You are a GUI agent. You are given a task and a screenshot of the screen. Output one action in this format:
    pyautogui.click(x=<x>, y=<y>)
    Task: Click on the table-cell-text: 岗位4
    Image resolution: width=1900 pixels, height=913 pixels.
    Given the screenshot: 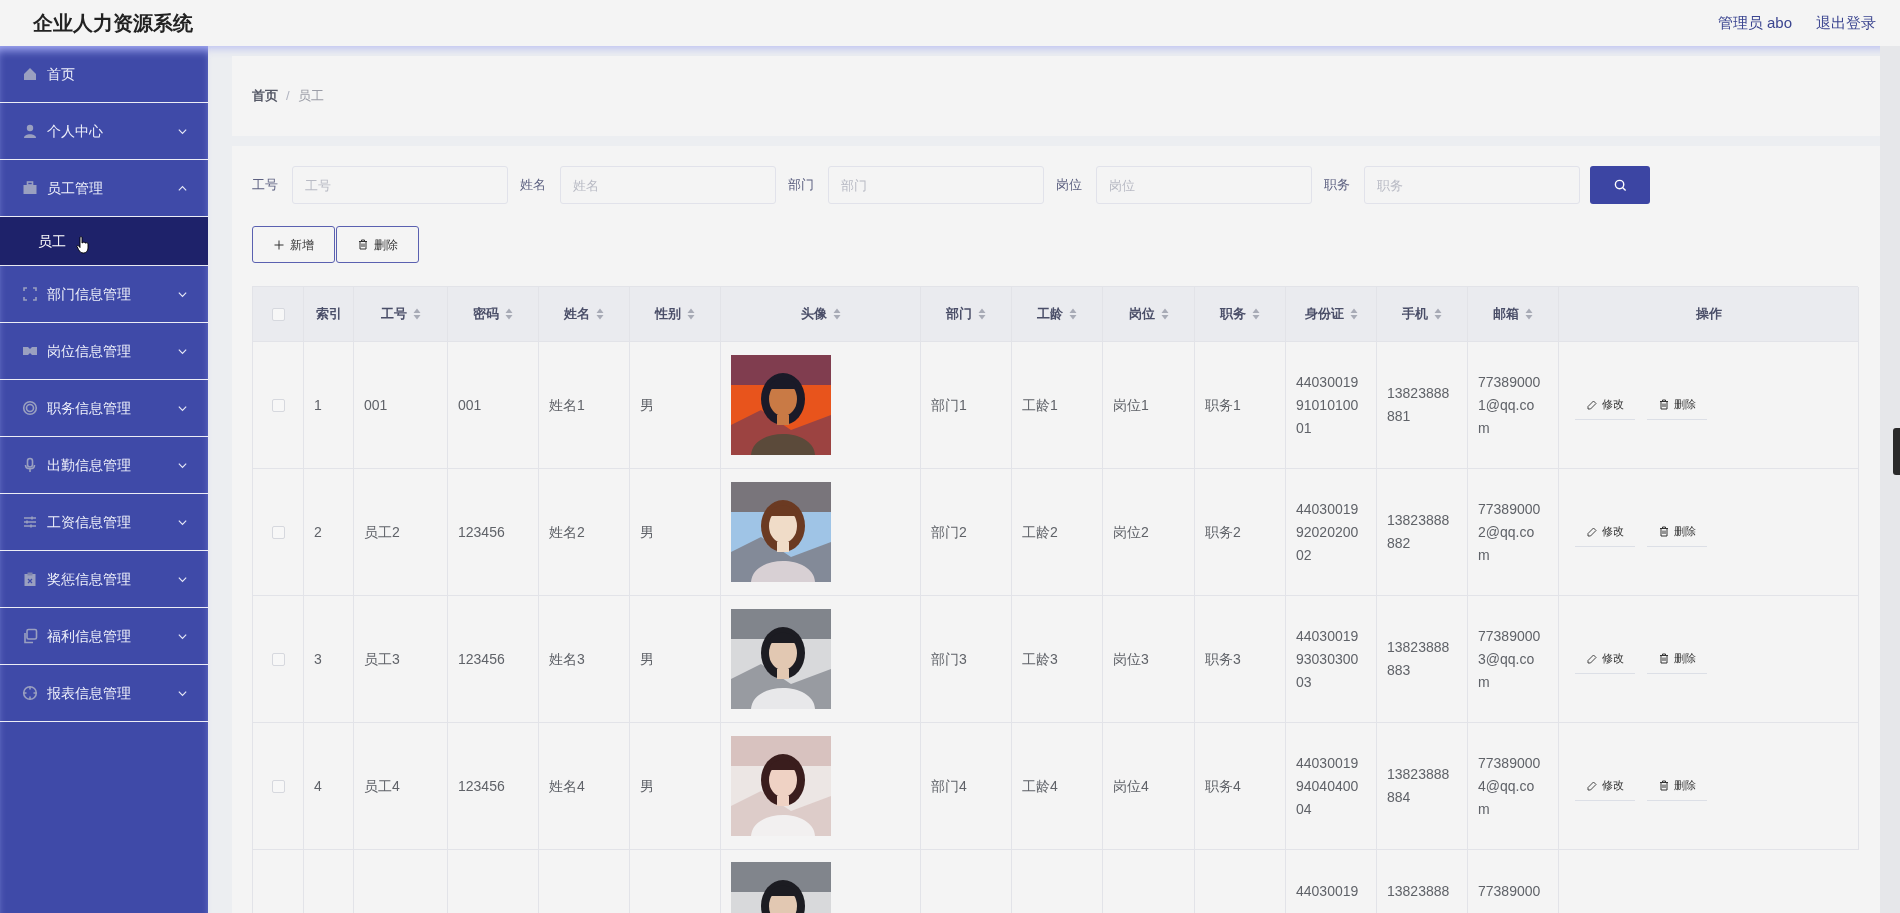 What is the action you would take?
    pyautogui.click(x=1131, y=786)
    